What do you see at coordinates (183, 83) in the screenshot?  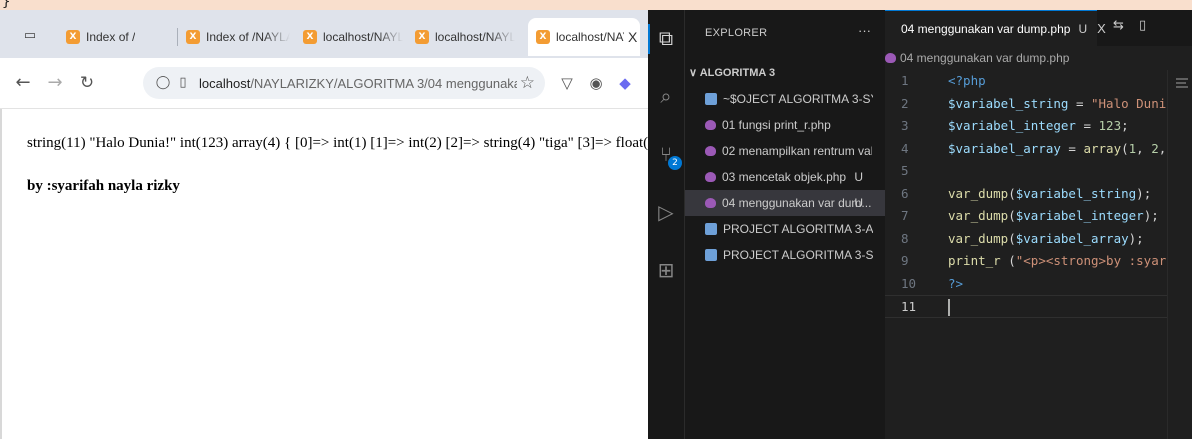 I see `page-info-icon: ▯` at bounding box center [183, 83].